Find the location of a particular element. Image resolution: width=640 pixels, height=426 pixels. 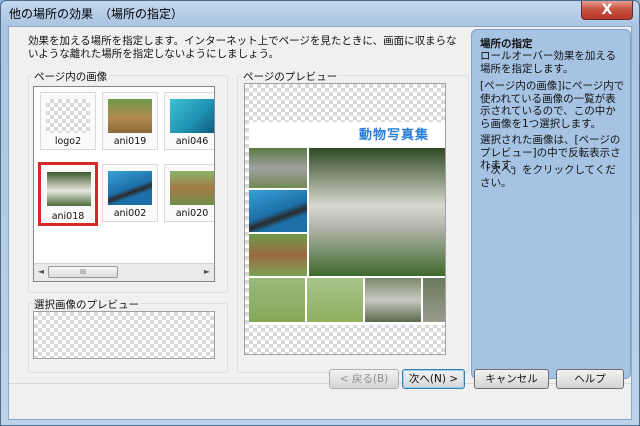

tiger-photo-highlighted is located at coordinates (377, 212).